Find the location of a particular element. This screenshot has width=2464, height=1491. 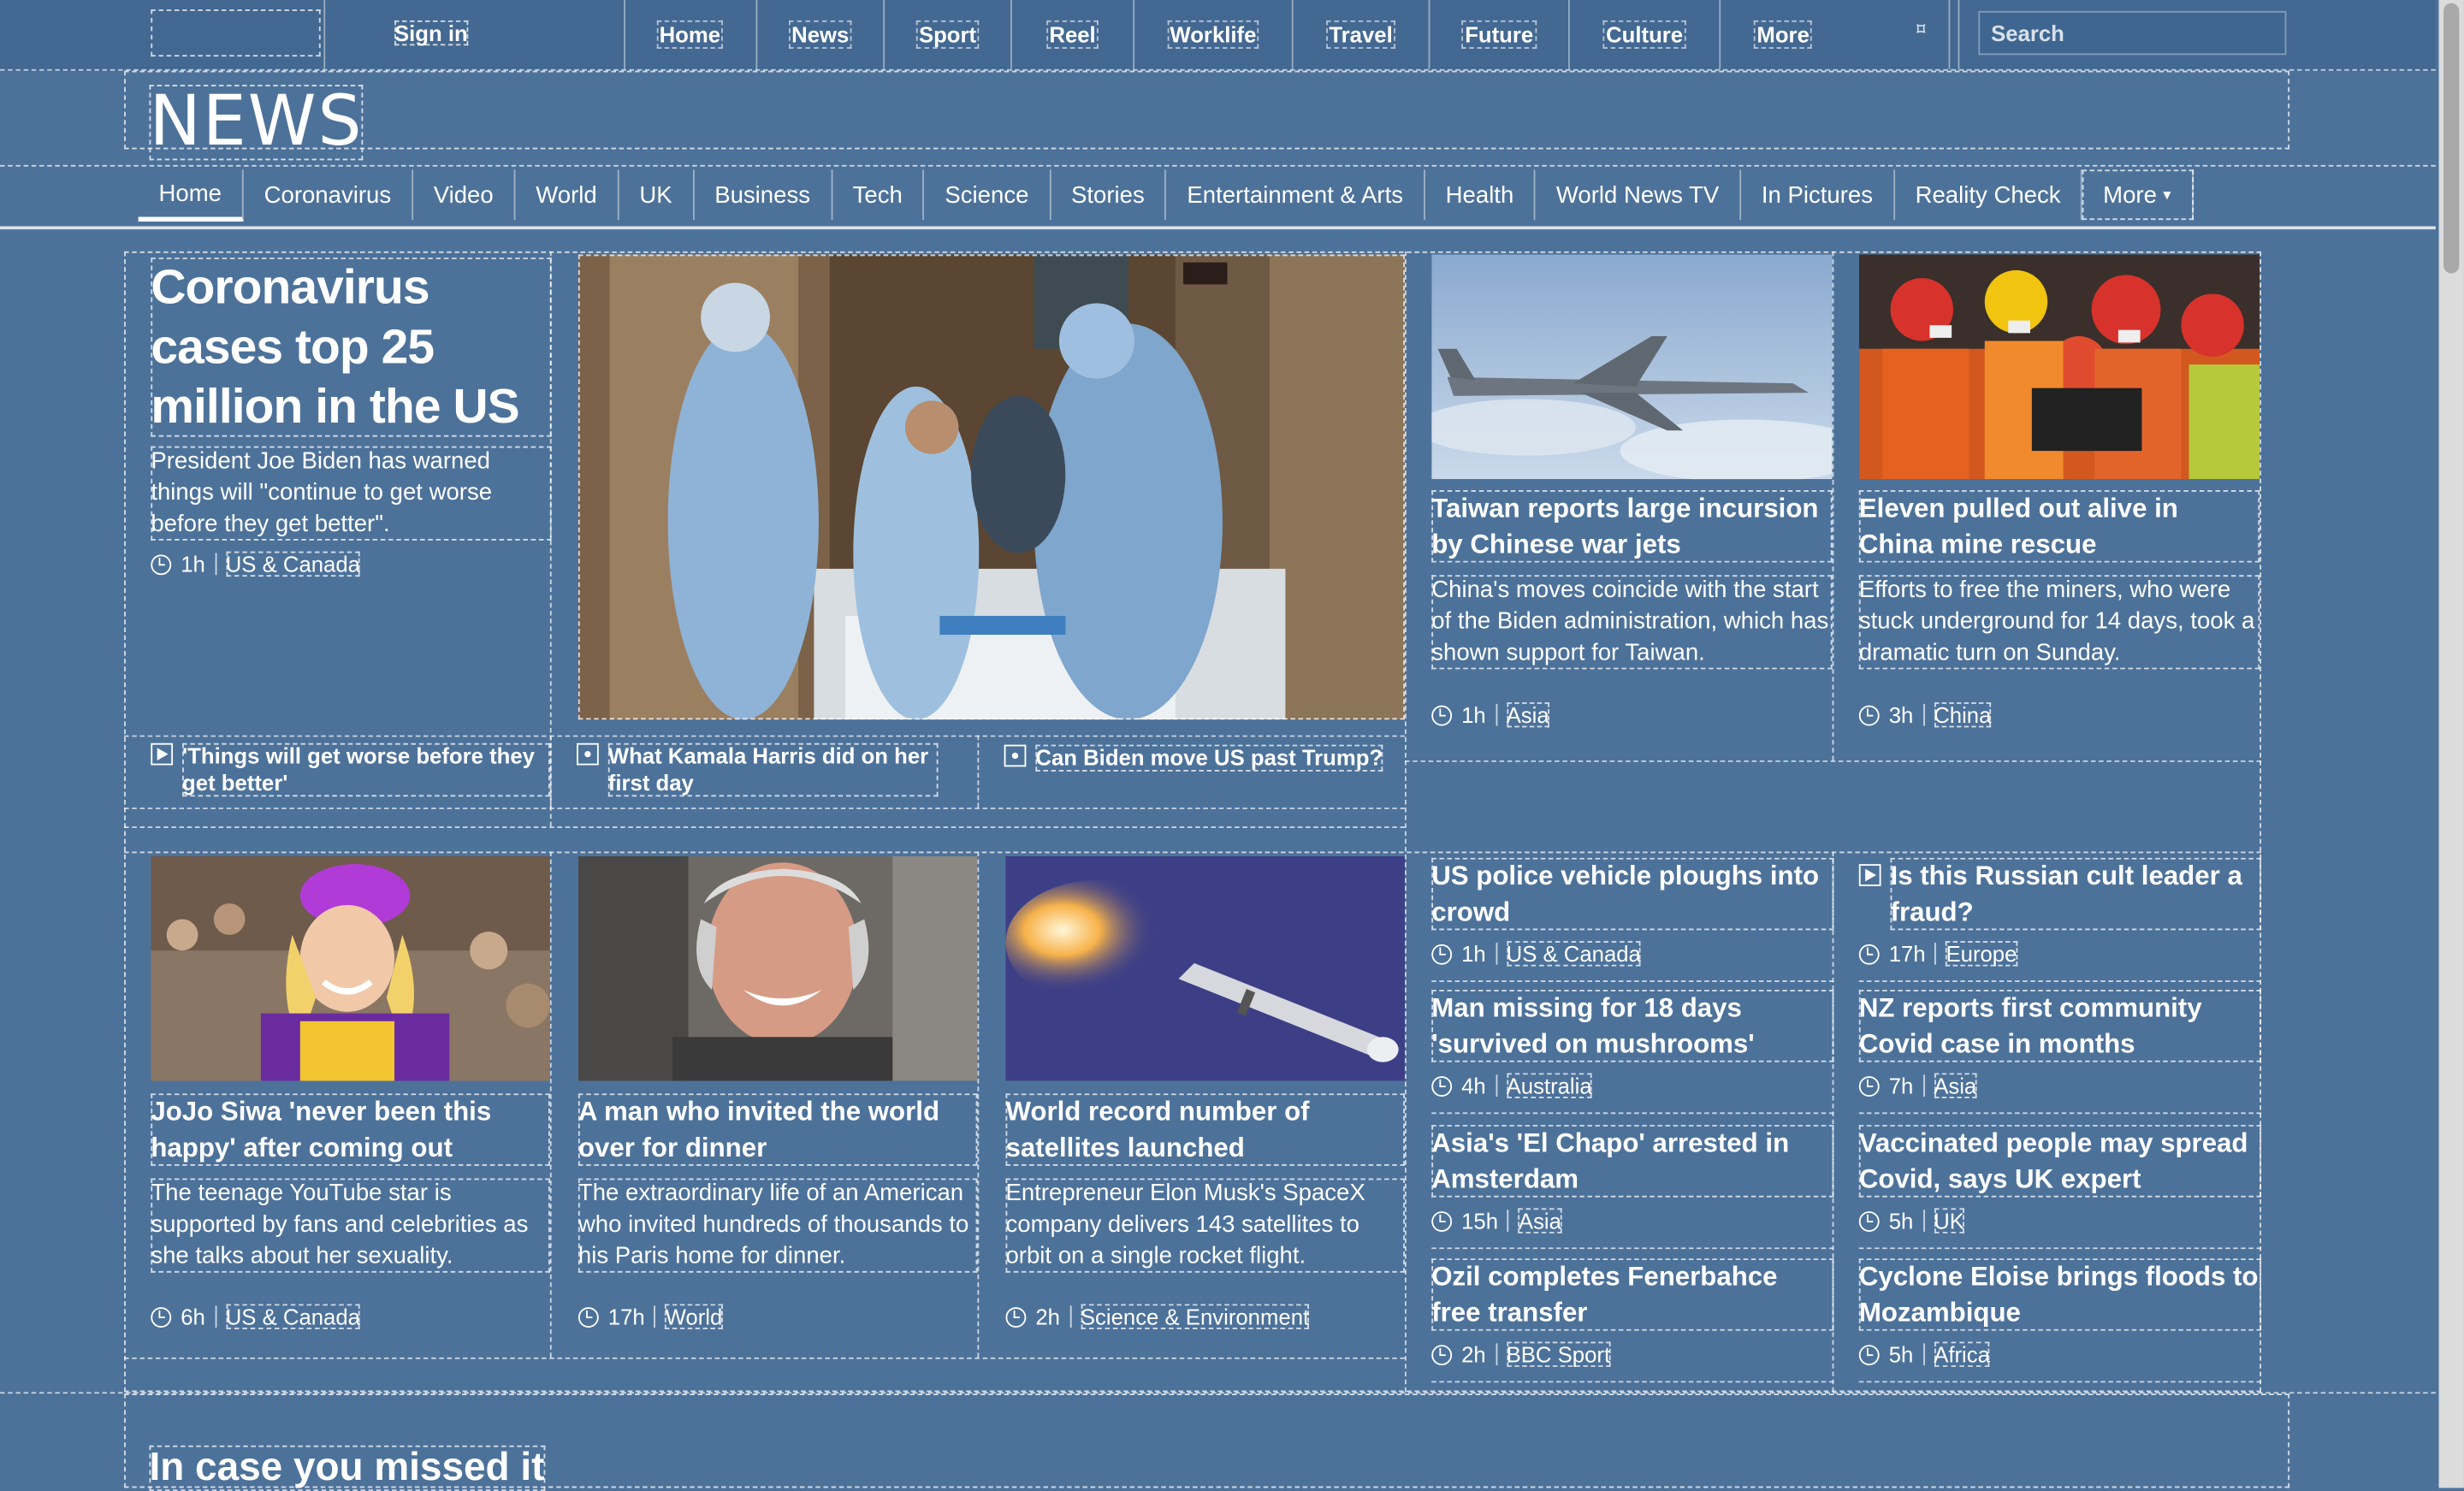

section-nav-item: Coronavirus is located at coordinates (328, 195).